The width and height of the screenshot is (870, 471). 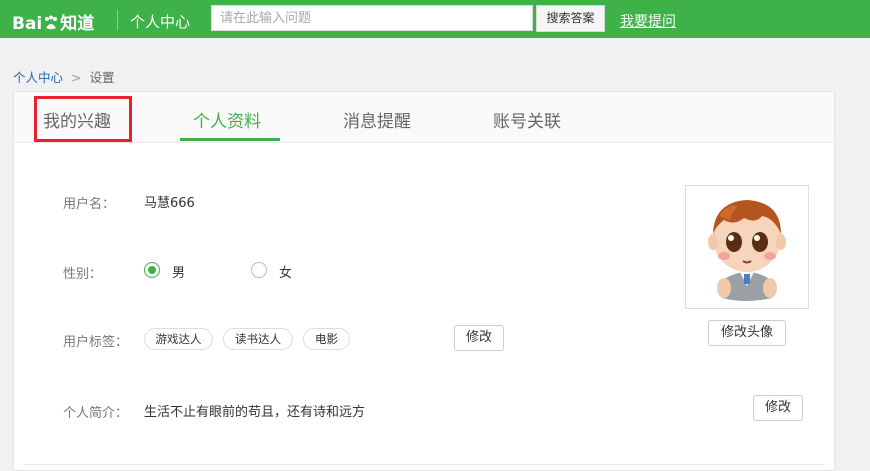 I want to click on search-input, so click(x=372, y=18).